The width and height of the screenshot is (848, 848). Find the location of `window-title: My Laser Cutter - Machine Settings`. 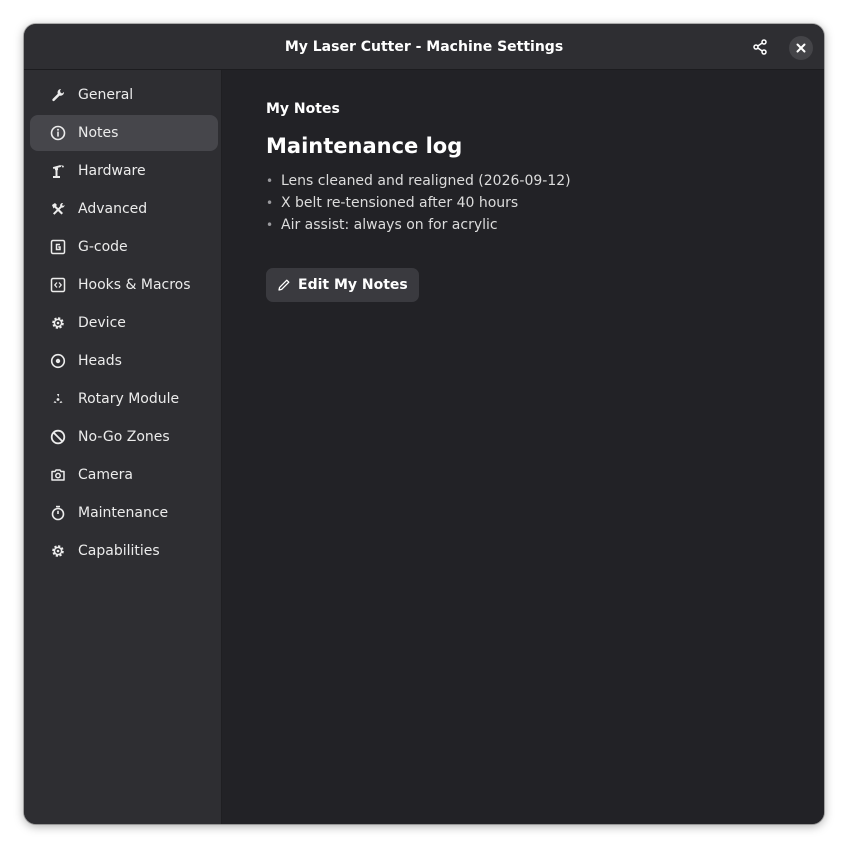

window-title: My Laser Cutter - Machine Settings is located at coordinates (424, 47).